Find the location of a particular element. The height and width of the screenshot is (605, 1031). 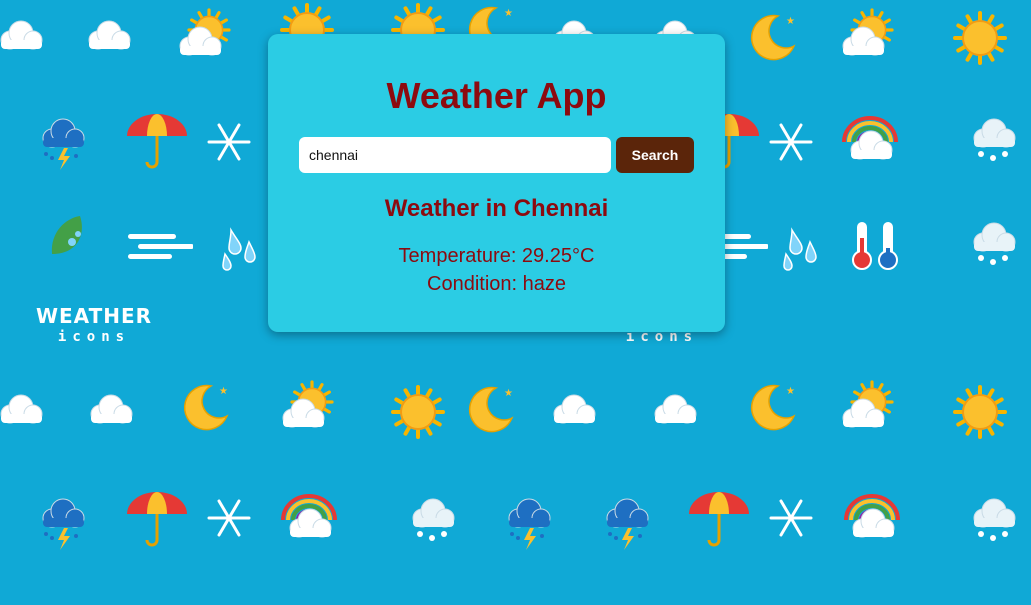

logo-title: WEATHER is located at coordinates (94, 316).